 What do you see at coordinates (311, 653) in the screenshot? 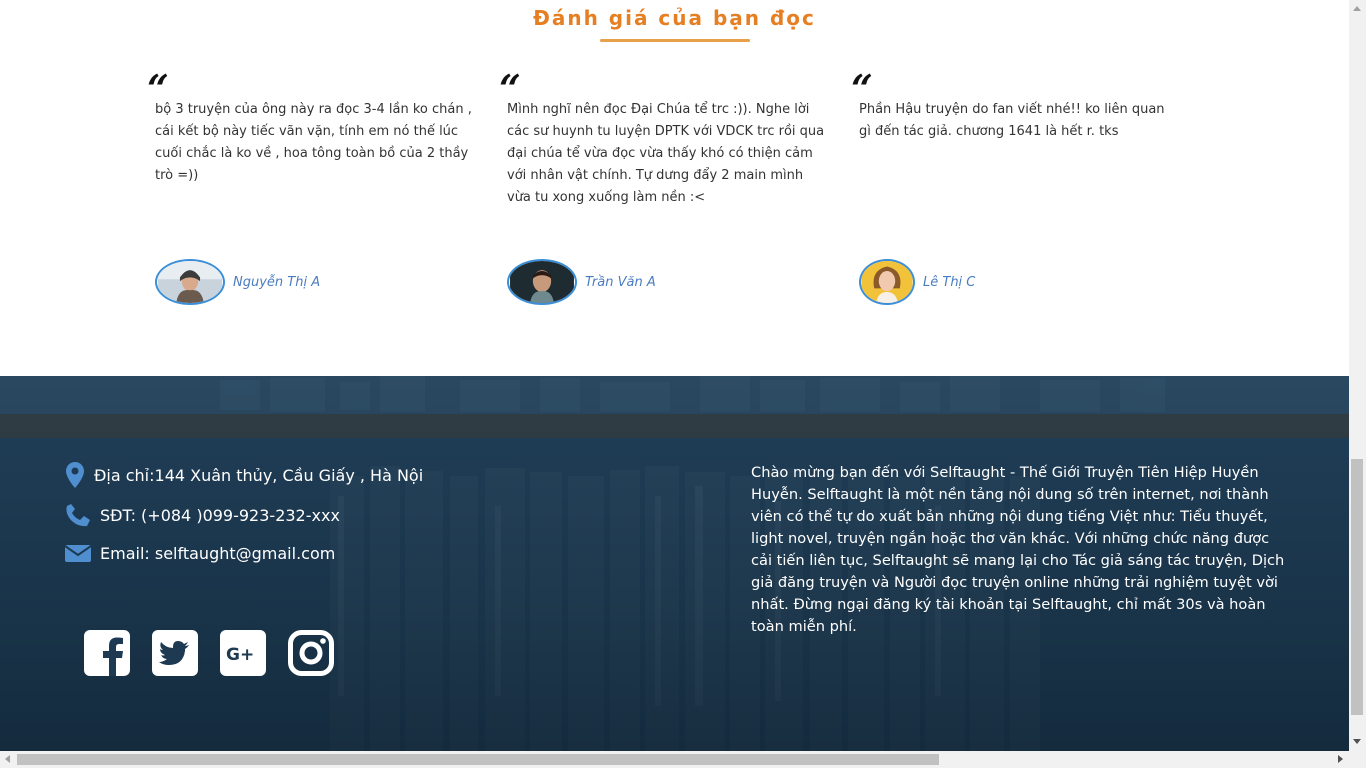
I see `instagram-icon` at bounding box center [311, 653].